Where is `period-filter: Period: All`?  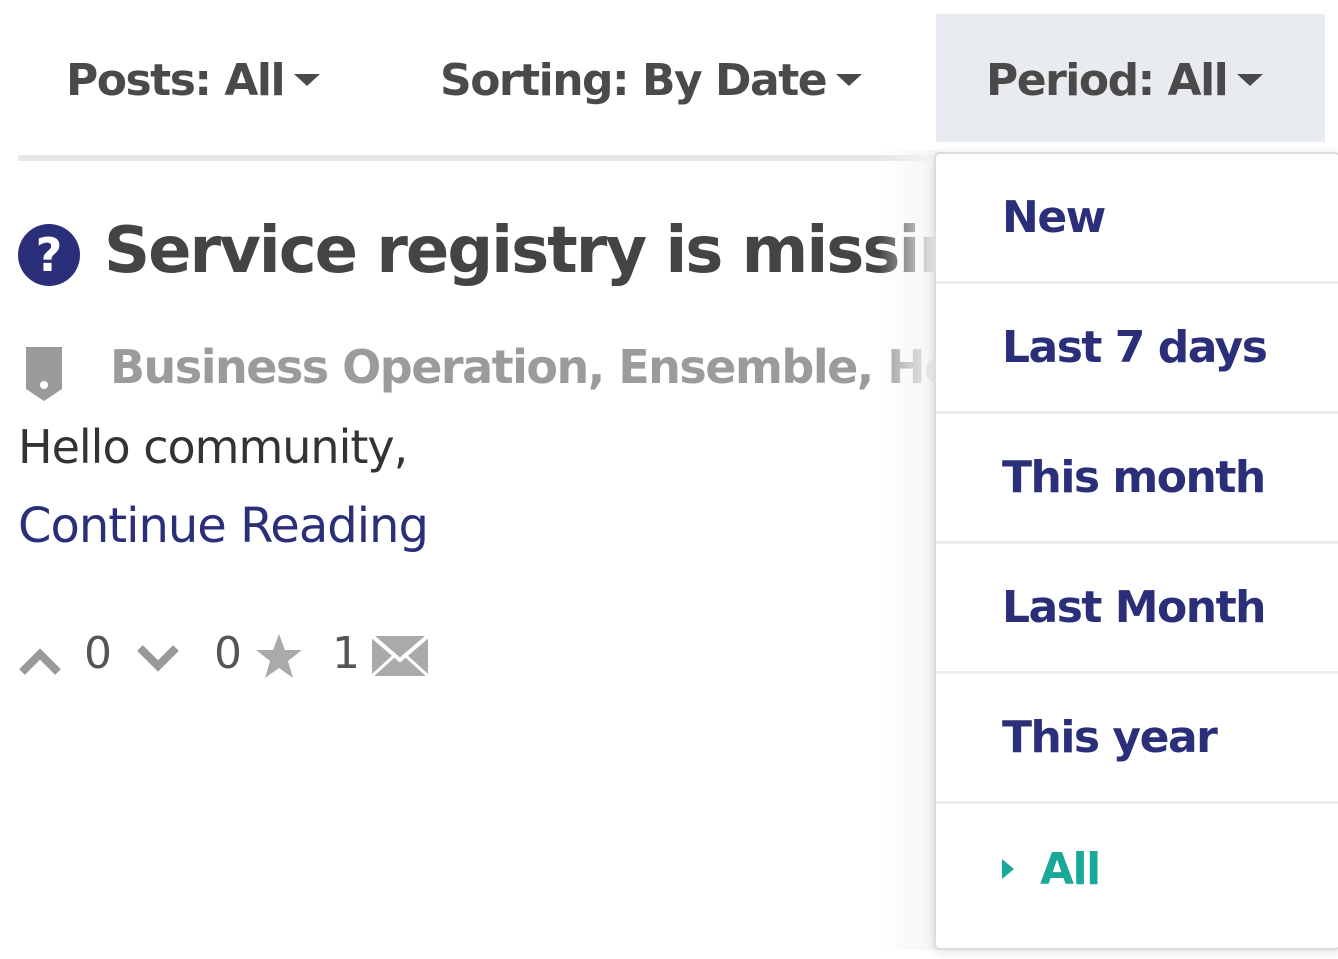 period-filter: Period: All is located at coordinates (1125, 80).